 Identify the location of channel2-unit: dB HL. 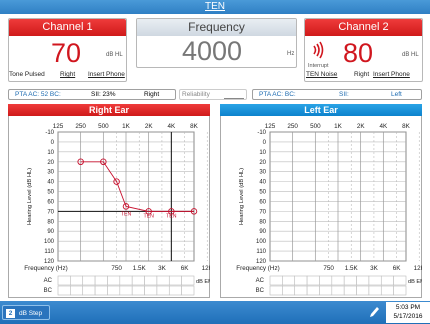
(410, 55).